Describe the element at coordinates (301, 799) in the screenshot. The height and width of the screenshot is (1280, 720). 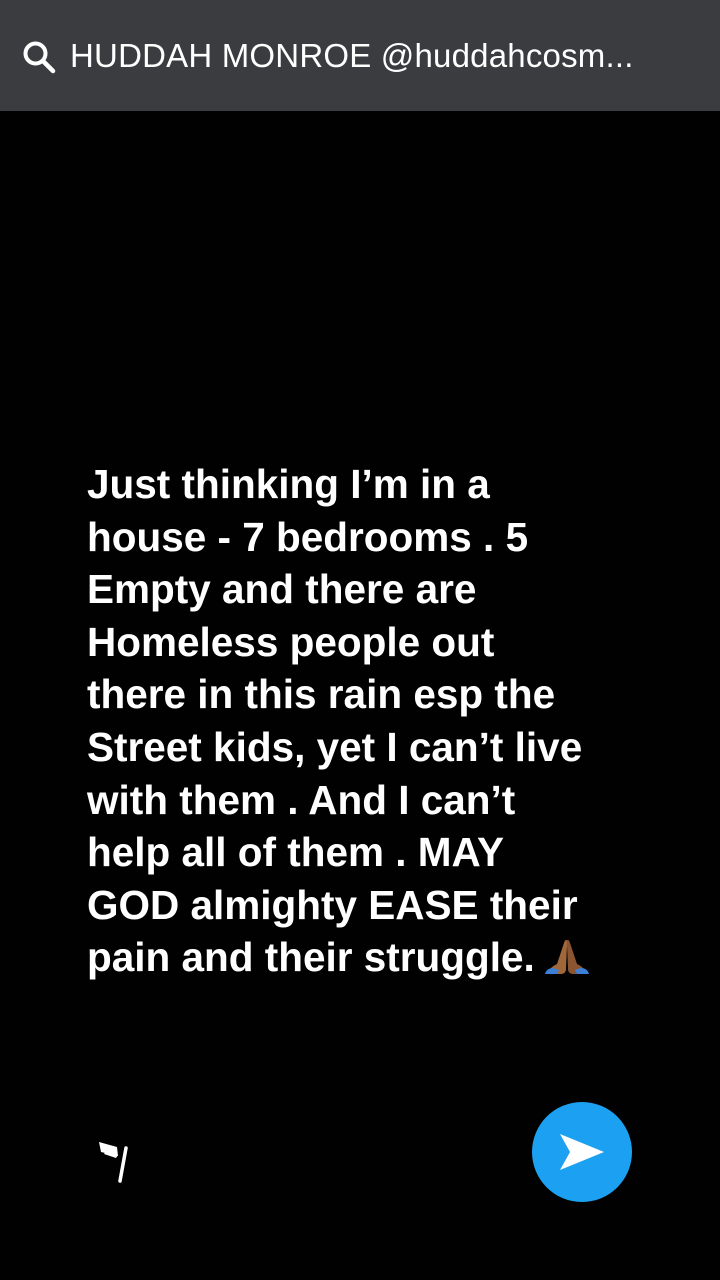
I see `caption-line: with them . And I can’t` at that location.